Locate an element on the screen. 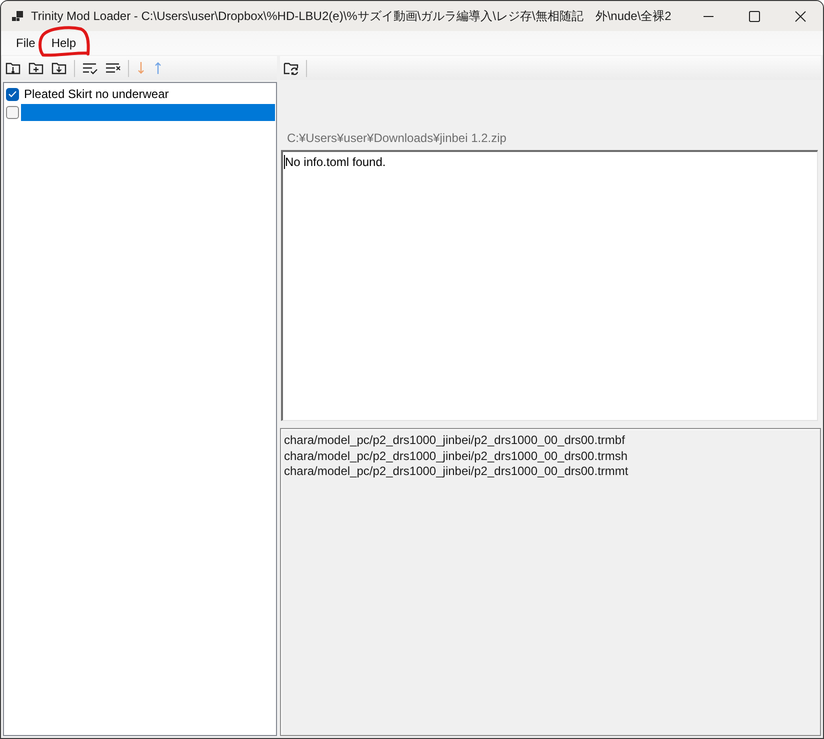 This screenshot has width=824, height=739. folder-refresh-icon is located at coordinates (291, 68).